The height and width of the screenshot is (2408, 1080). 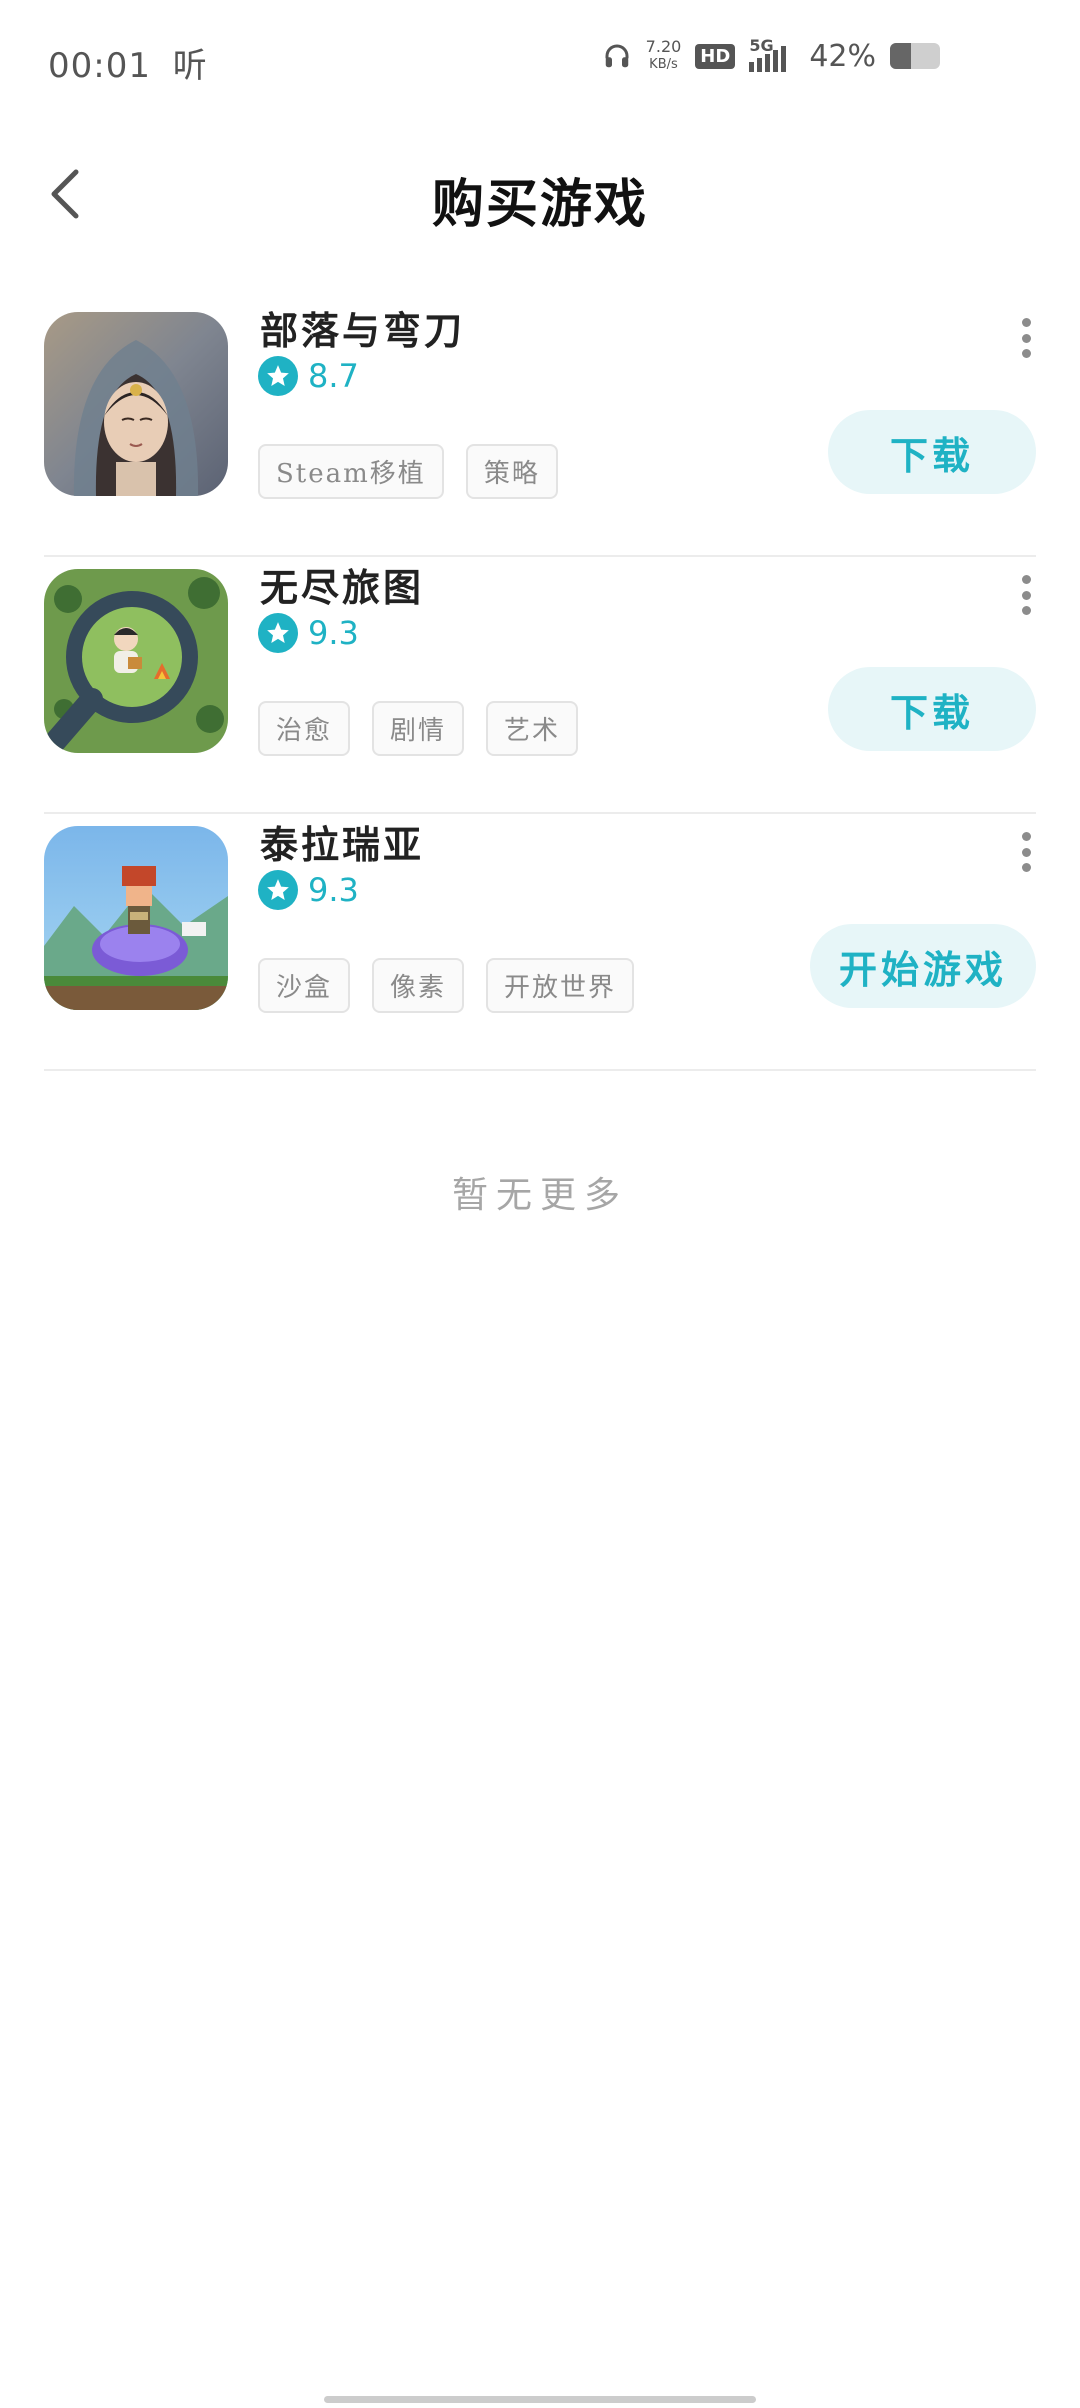 I want to click on tag-list: Steam移植 策略, so click(x=408, y=471).